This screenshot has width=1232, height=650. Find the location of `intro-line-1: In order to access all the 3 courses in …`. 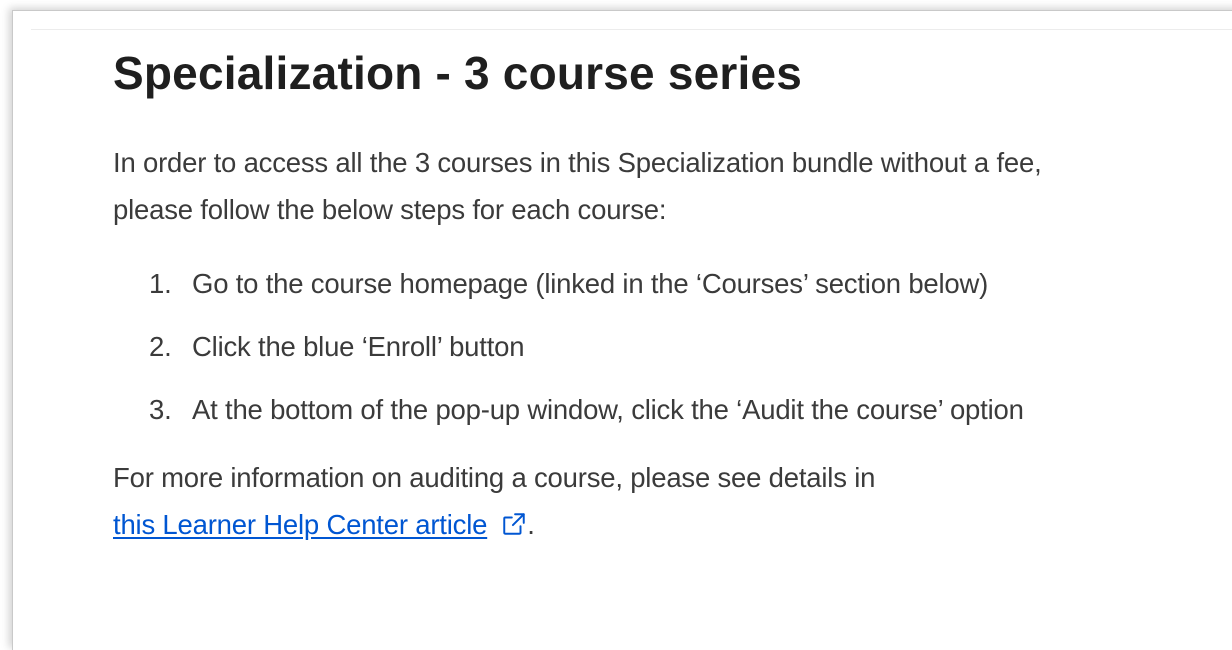

intro-line-1: In order to access all the 3 courses in … is located at coordinates (577, 162).